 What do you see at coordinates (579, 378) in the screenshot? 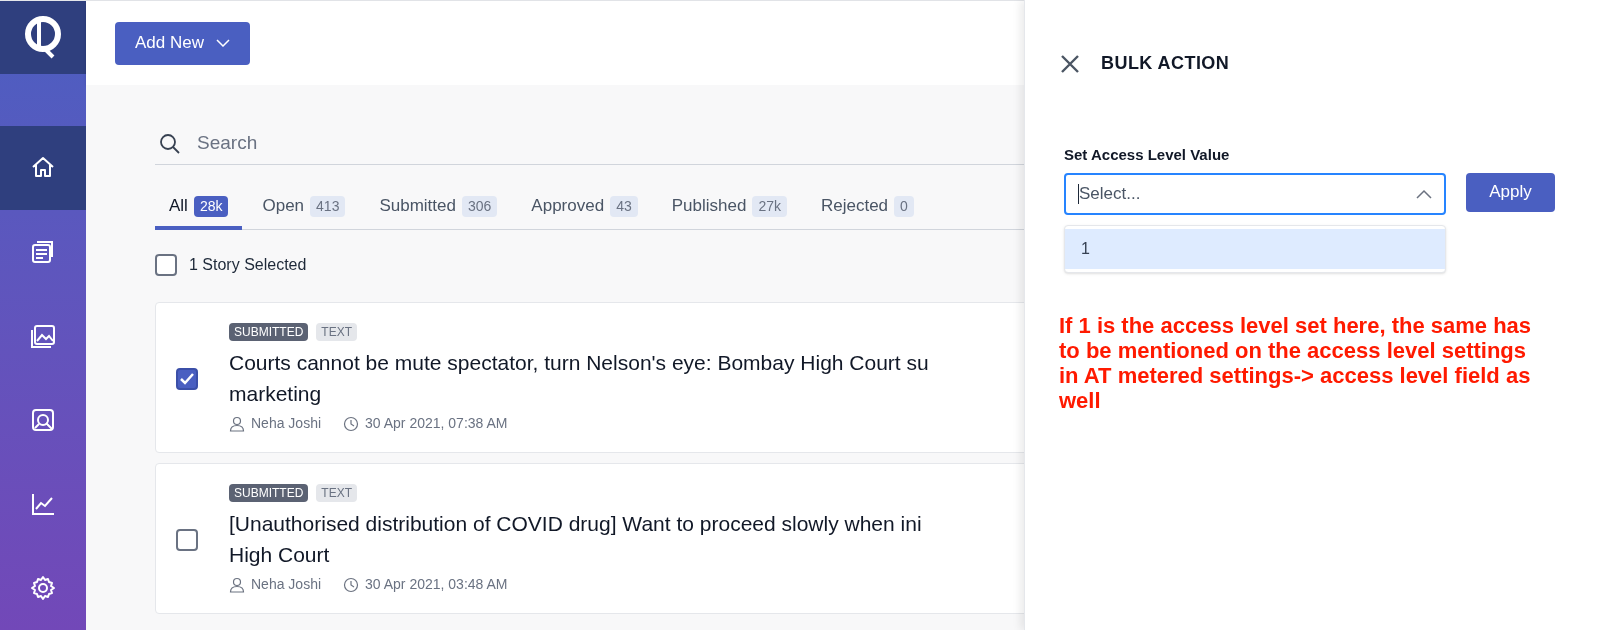
I see `story-title: Courts cannot be mute spectator, turn Nelson's eye: Bombay High Court su marketing` at bounding box center [579, 378].